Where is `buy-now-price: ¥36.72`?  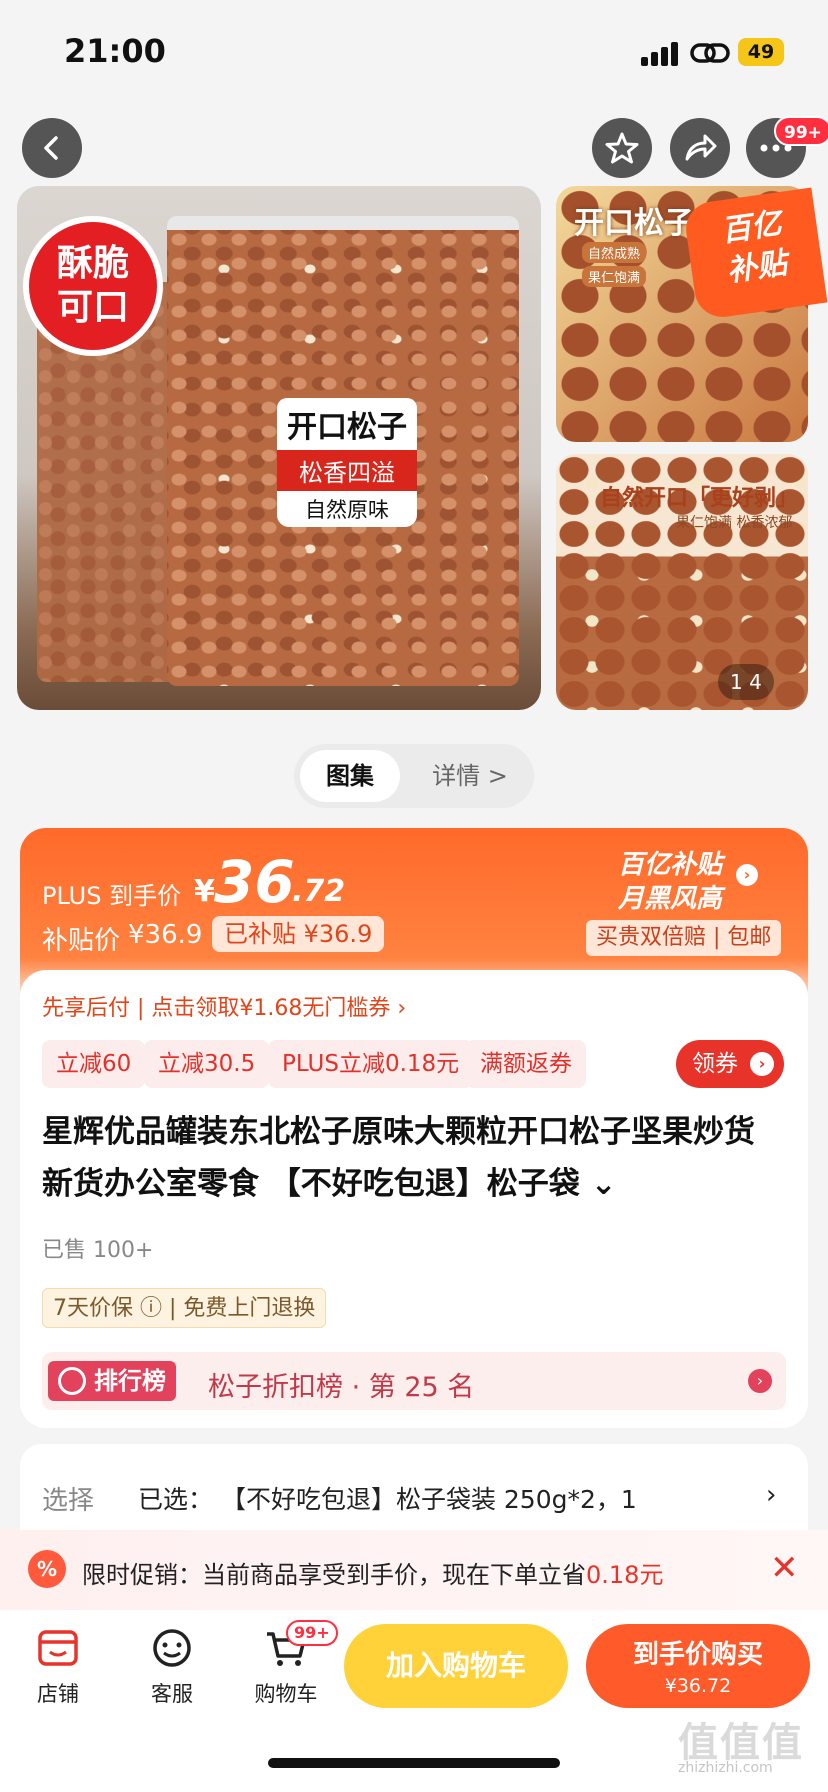 buy-now-price: ¥36.72 is located at coordinates (698, 1686).